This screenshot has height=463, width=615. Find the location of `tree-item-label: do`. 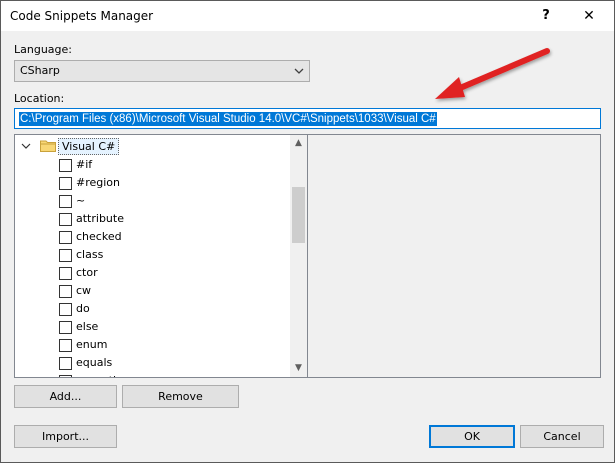

tree-item-label: do is located at coordinates (83, 308).